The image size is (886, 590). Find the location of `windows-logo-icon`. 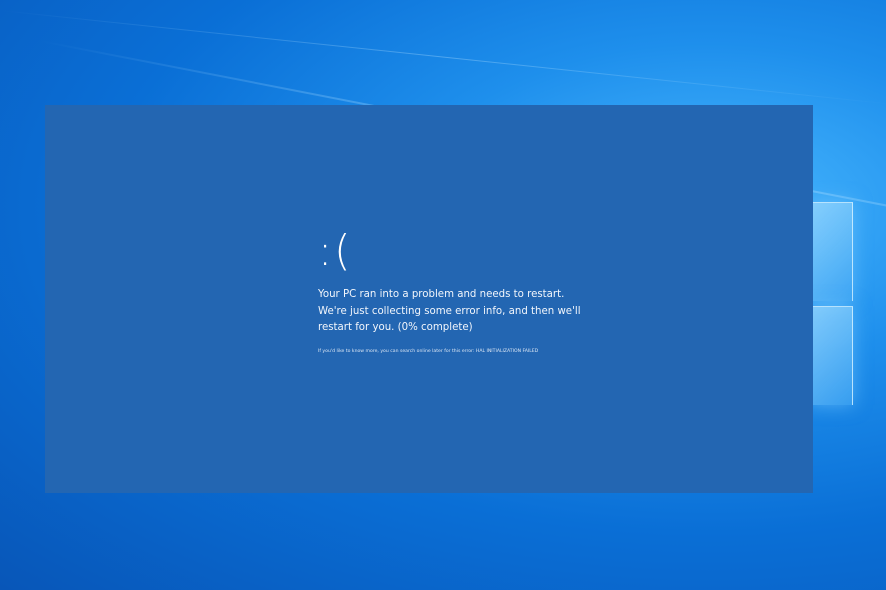

windows-logo-icon is located at coordinates (832, 305).